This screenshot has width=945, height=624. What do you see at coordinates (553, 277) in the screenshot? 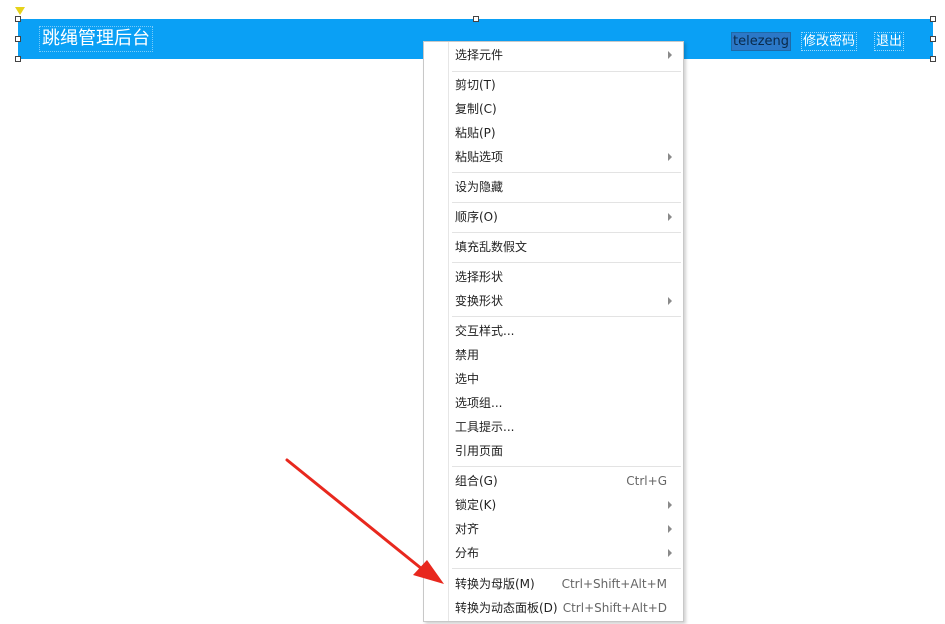
I see `menu-item-select-shape: 选择形状` at bounding box center [553, 277].